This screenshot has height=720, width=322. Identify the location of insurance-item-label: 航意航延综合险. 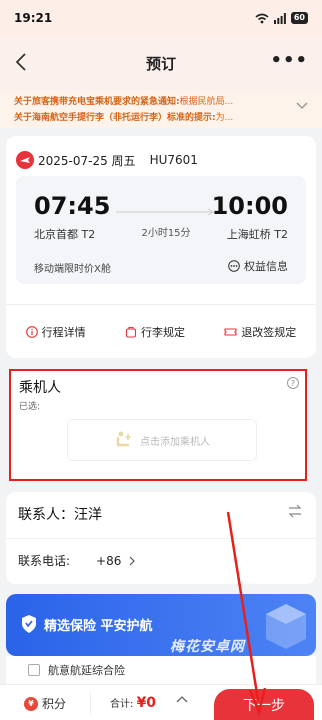
(86, 670).